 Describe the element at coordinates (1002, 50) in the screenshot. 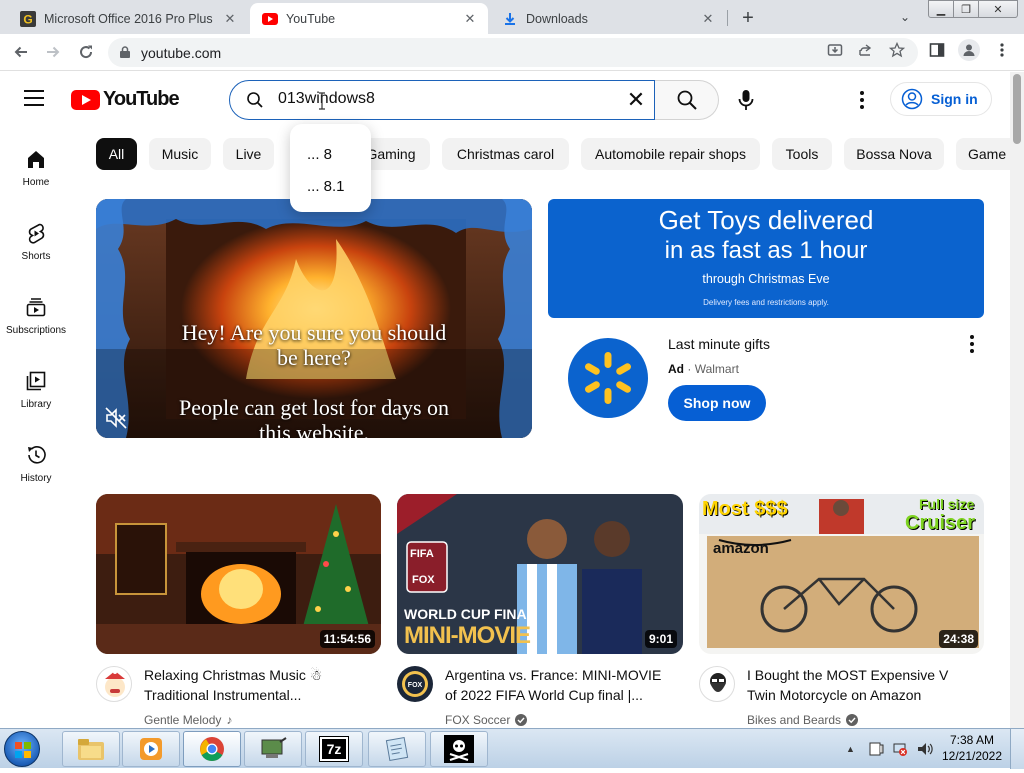

I see `browser-menu-icon` at that location.